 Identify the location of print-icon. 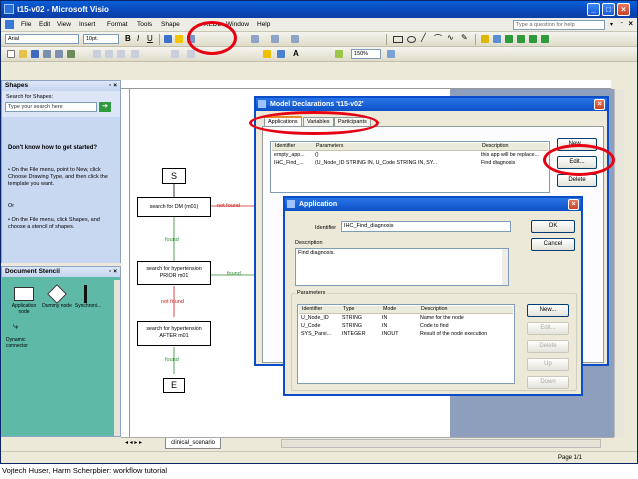
(47, 54).